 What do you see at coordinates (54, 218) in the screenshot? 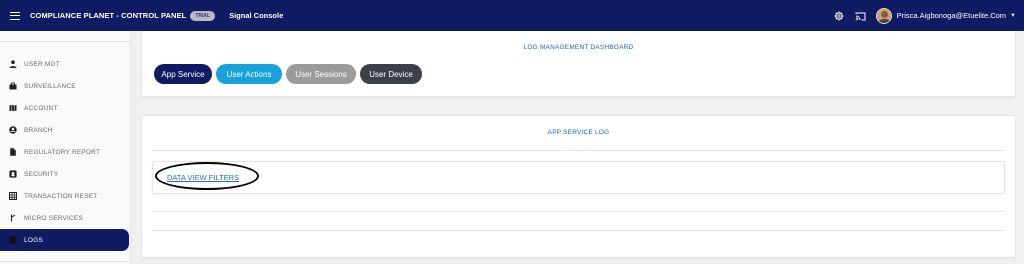
I see `sidebar-item-label: MICRO SERVICES` at bounding box center [54, 218].